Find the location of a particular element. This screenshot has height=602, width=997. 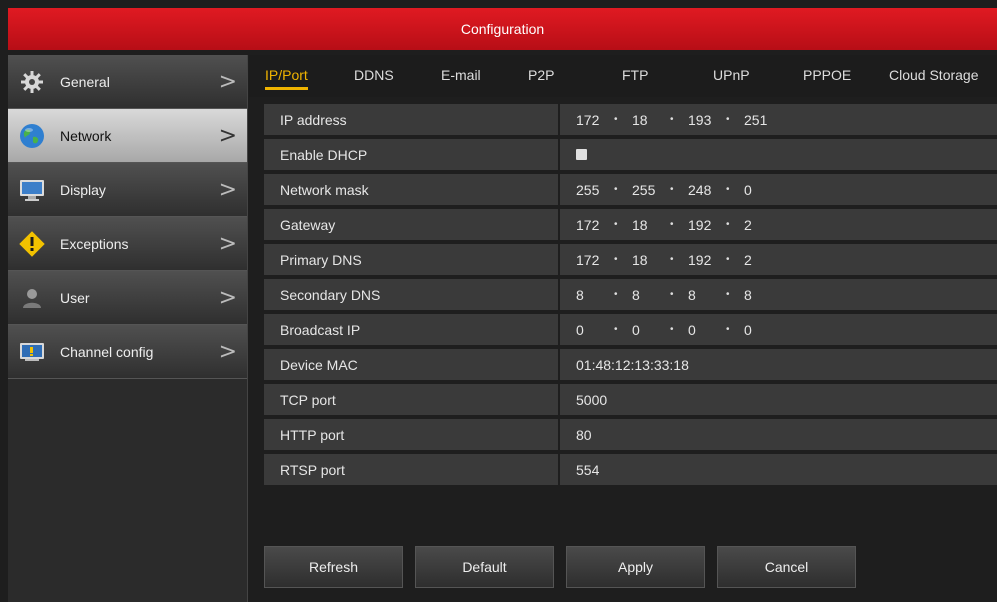

cancel-button: Cancel is located at coordinates (786, 567).